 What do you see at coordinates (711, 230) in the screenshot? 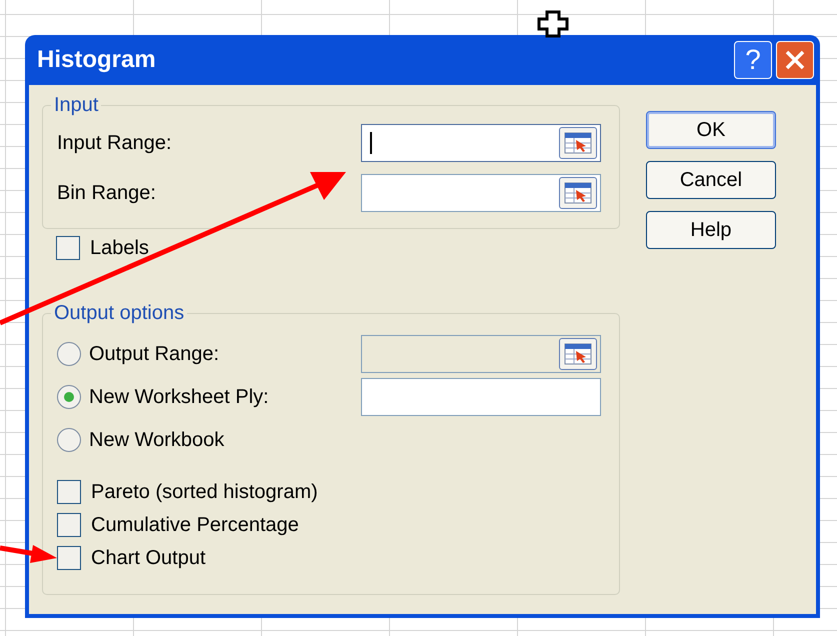
I see `dialog-button: Help` at bounding box center [711, 230].